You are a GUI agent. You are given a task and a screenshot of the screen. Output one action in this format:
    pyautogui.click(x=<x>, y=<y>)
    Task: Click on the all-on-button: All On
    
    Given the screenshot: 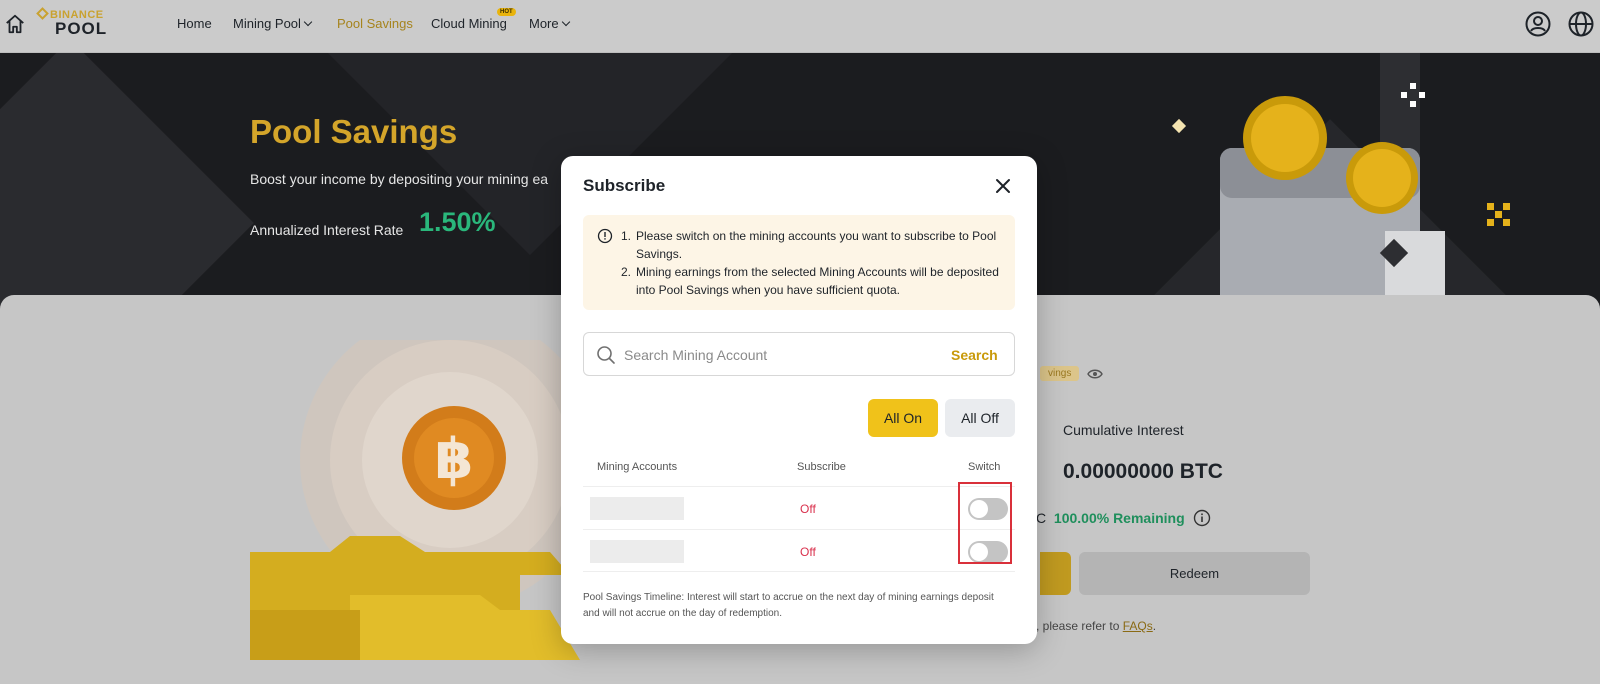 What is the action you would take?
    pyautogui.click(x=903, y=418)
    